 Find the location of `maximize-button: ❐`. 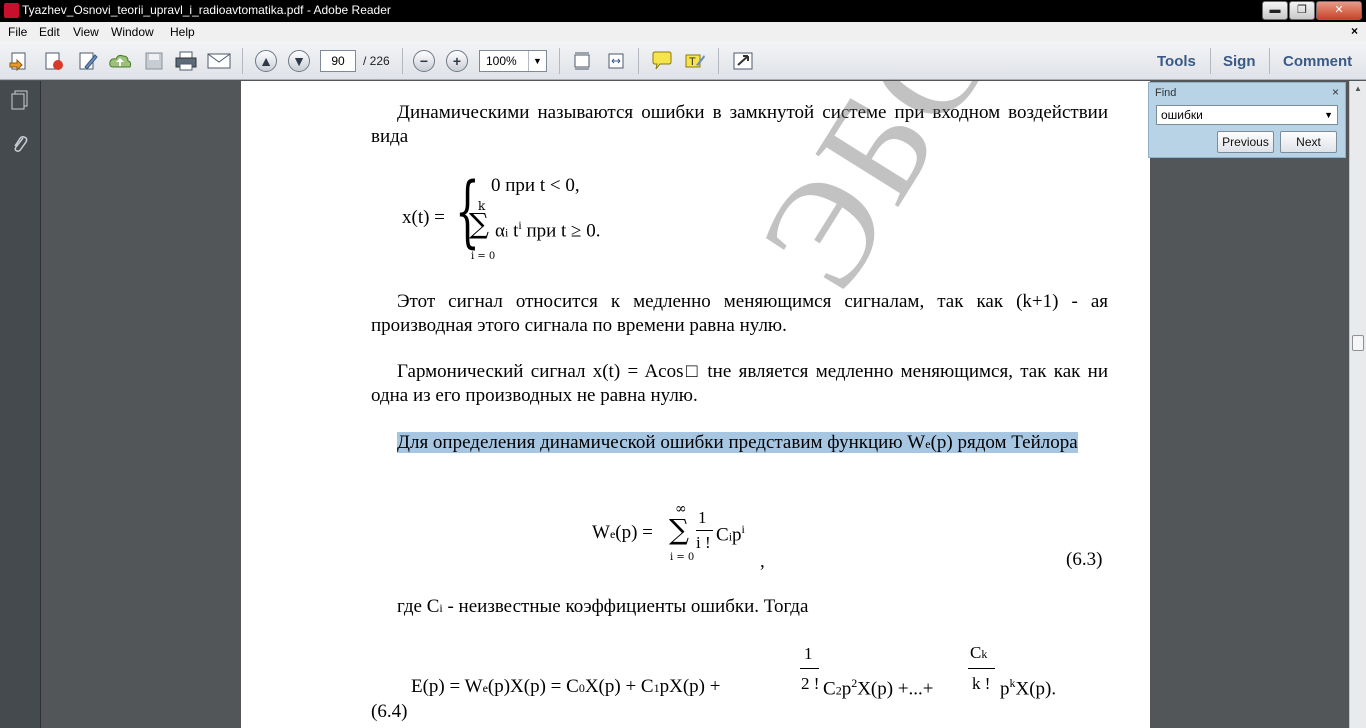

maximize-button: ❐ is located at coordinates (1302, 10).